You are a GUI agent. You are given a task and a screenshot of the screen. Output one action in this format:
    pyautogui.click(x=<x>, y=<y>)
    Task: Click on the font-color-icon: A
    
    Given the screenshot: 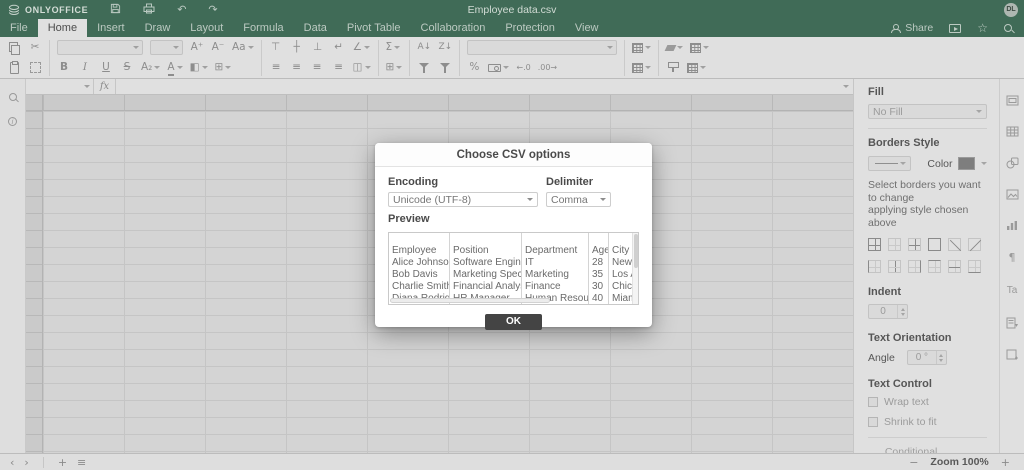 What is the action you would take?
    pyautogui.click(x=175, y=68)
    